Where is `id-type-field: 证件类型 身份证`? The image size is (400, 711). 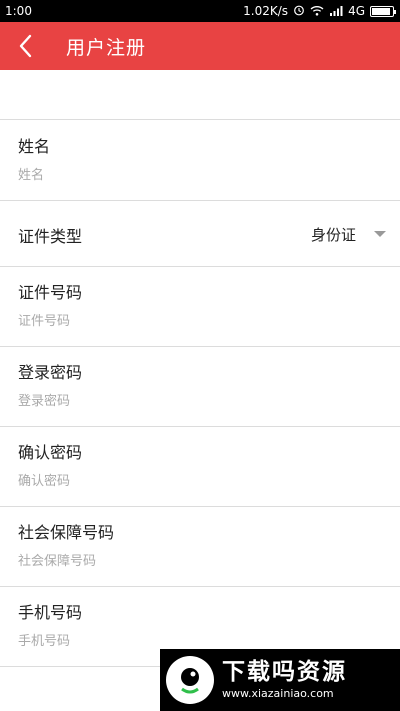
id-type-field: 证件类型 身份证 is located at coordinates (200, 234).